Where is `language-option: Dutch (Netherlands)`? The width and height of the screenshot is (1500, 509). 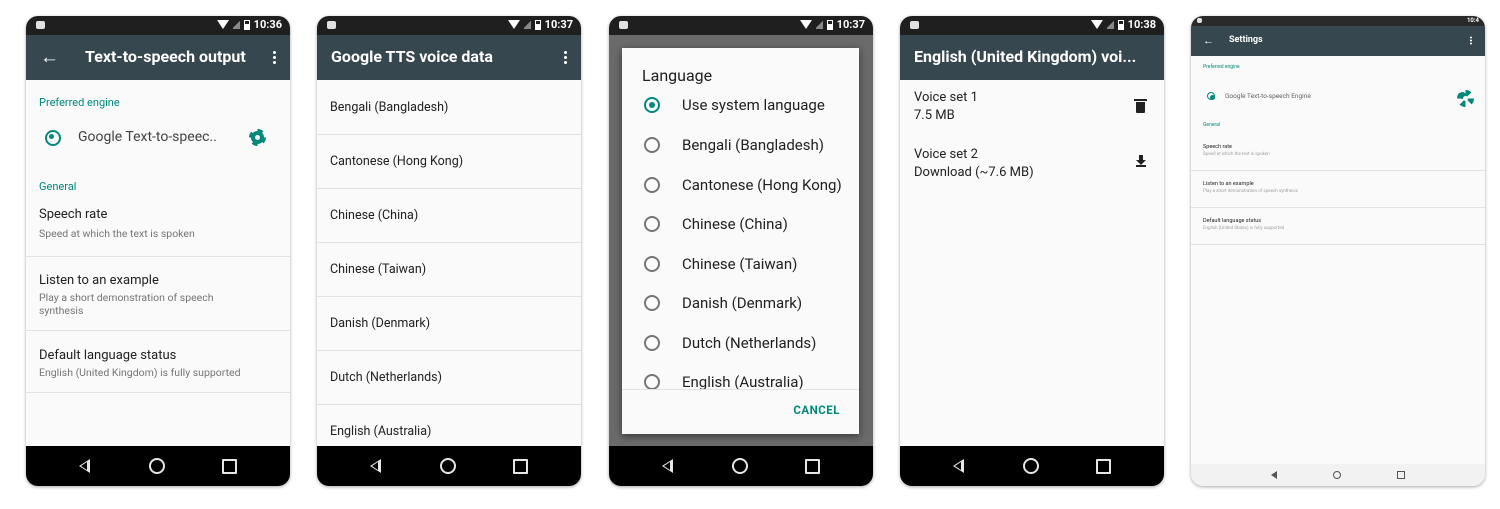
language-option: Dutch (Netherlands) is located at coordinates (740, 344).